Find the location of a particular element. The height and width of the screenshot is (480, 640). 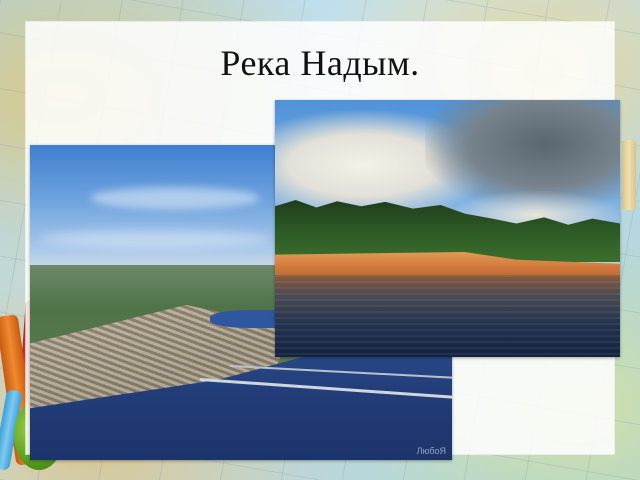

photo-watermark: ЛюбоЯ is located at coordinates (431, 451).